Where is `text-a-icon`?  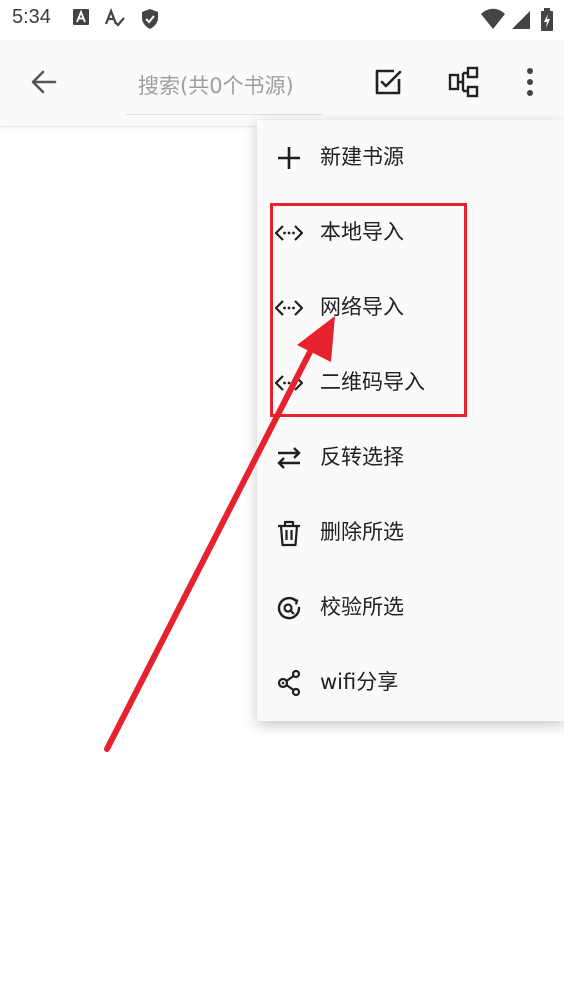 text-a-icon is located at coordinates (81, 17).